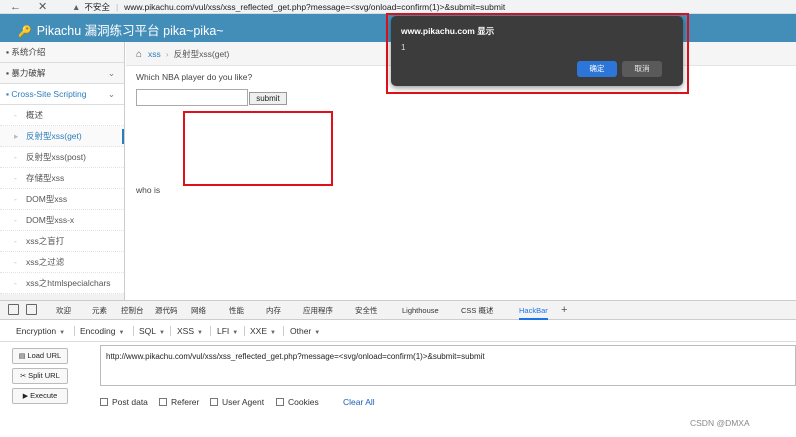 The width and height of the screenshot is (796, 437). I want to click on lock-icon: ▪, so click(8, 73).